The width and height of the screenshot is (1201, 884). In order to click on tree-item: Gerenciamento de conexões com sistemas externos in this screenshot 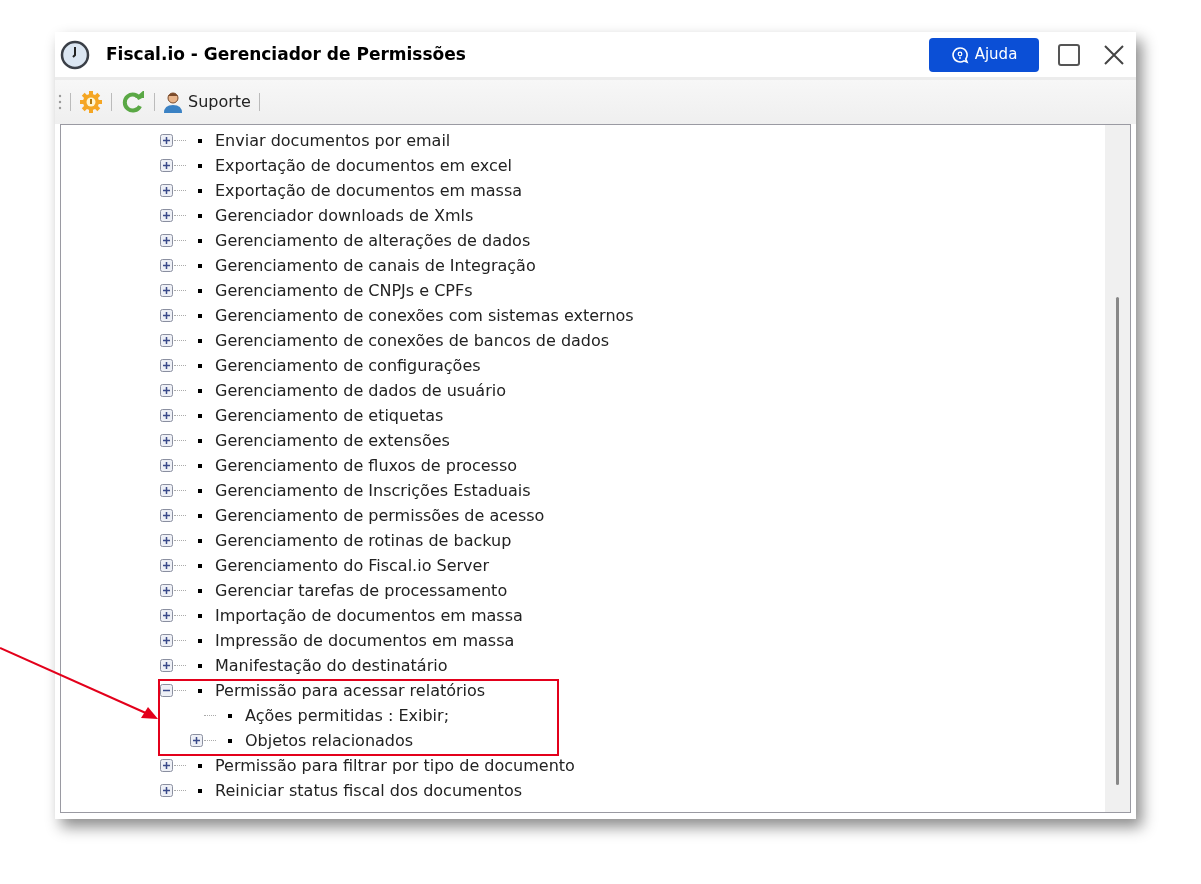, I will do `click(424, 315)`.